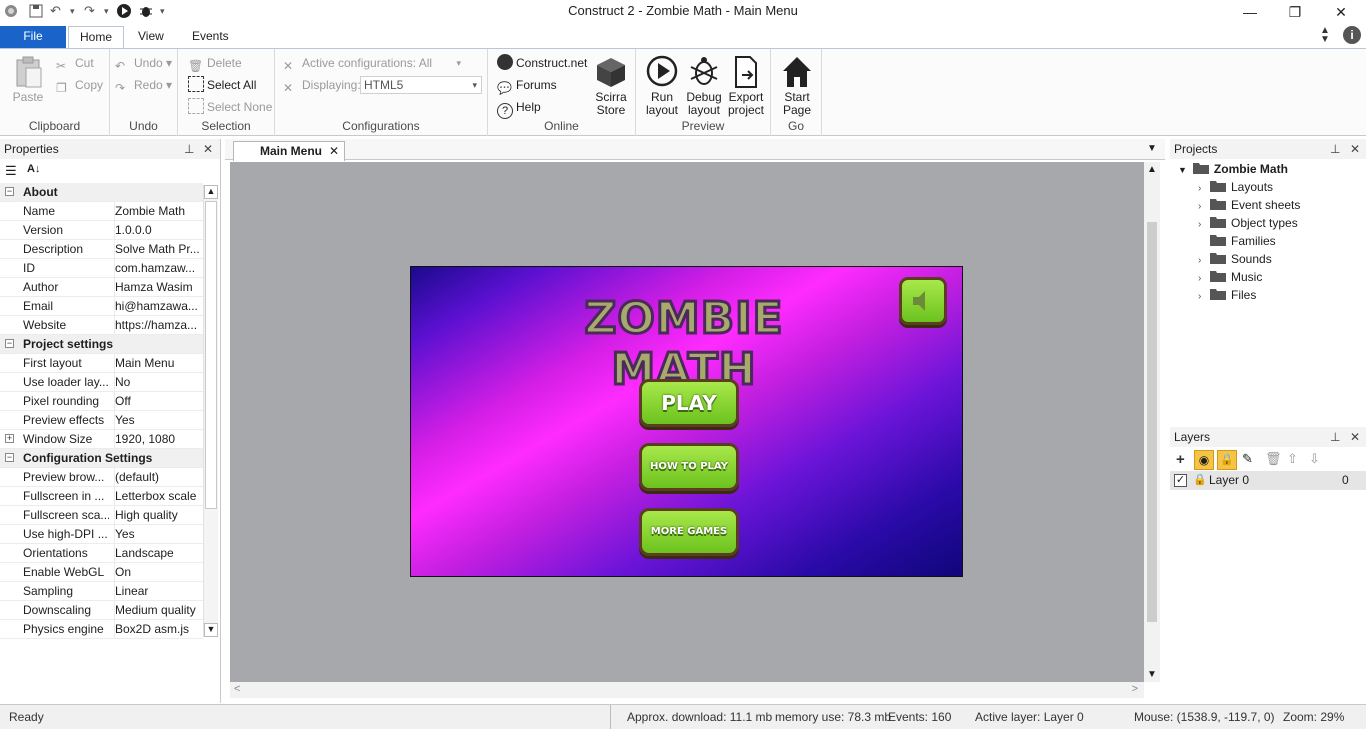 The image size is (1366, 729). What do you see at coordinates (11, 171) in the screenshot?
I see `categorized-view-icon: ☰` at bounding box center [11, 171].